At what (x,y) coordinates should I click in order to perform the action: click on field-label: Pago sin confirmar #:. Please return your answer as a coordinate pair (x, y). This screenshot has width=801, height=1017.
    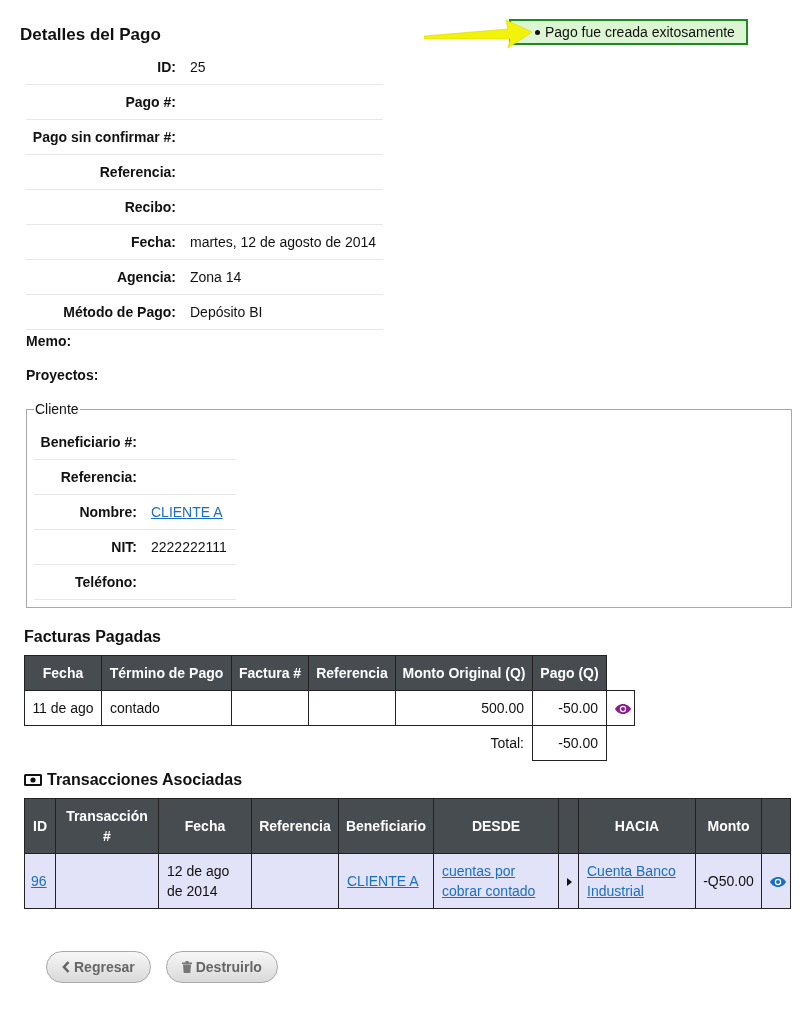
    Looking at the image, I should click on (104, 137).